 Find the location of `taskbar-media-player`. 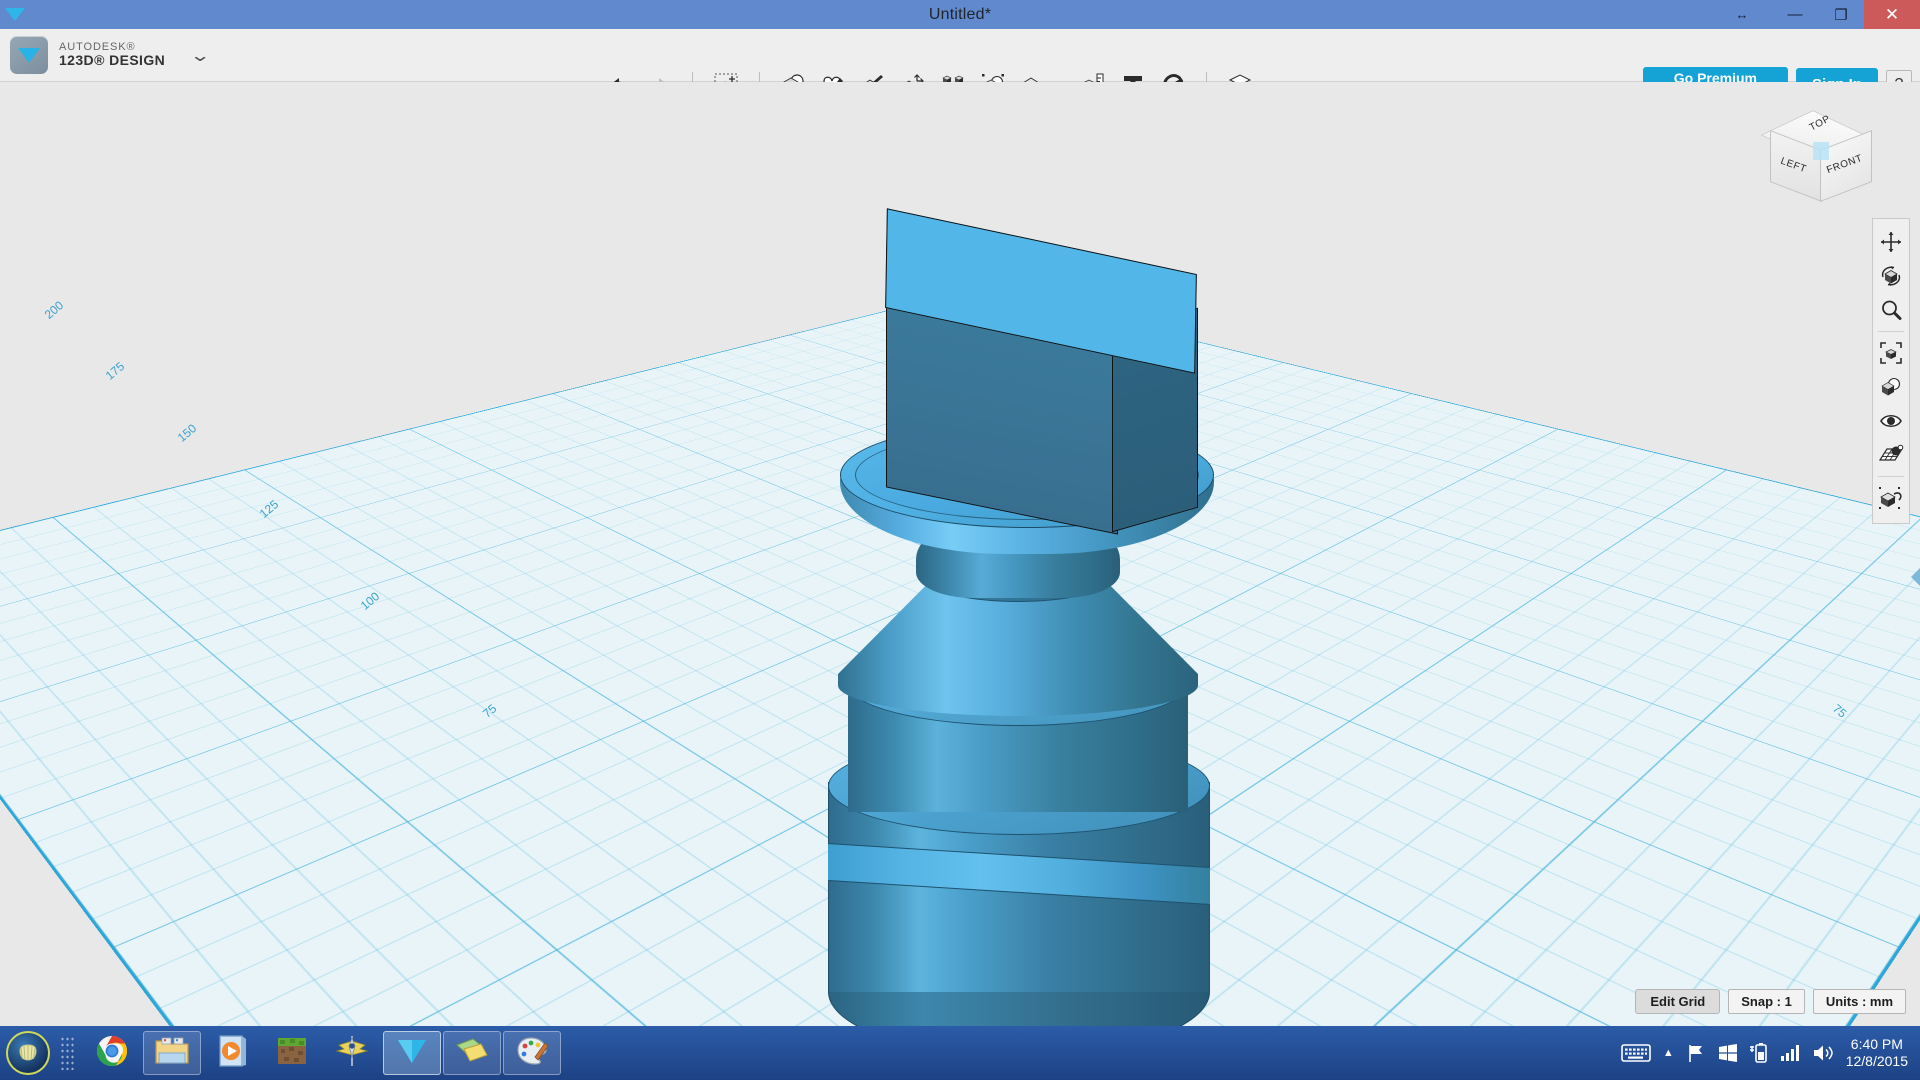

taskbar-media-player is located at coordinates (232, 1053).